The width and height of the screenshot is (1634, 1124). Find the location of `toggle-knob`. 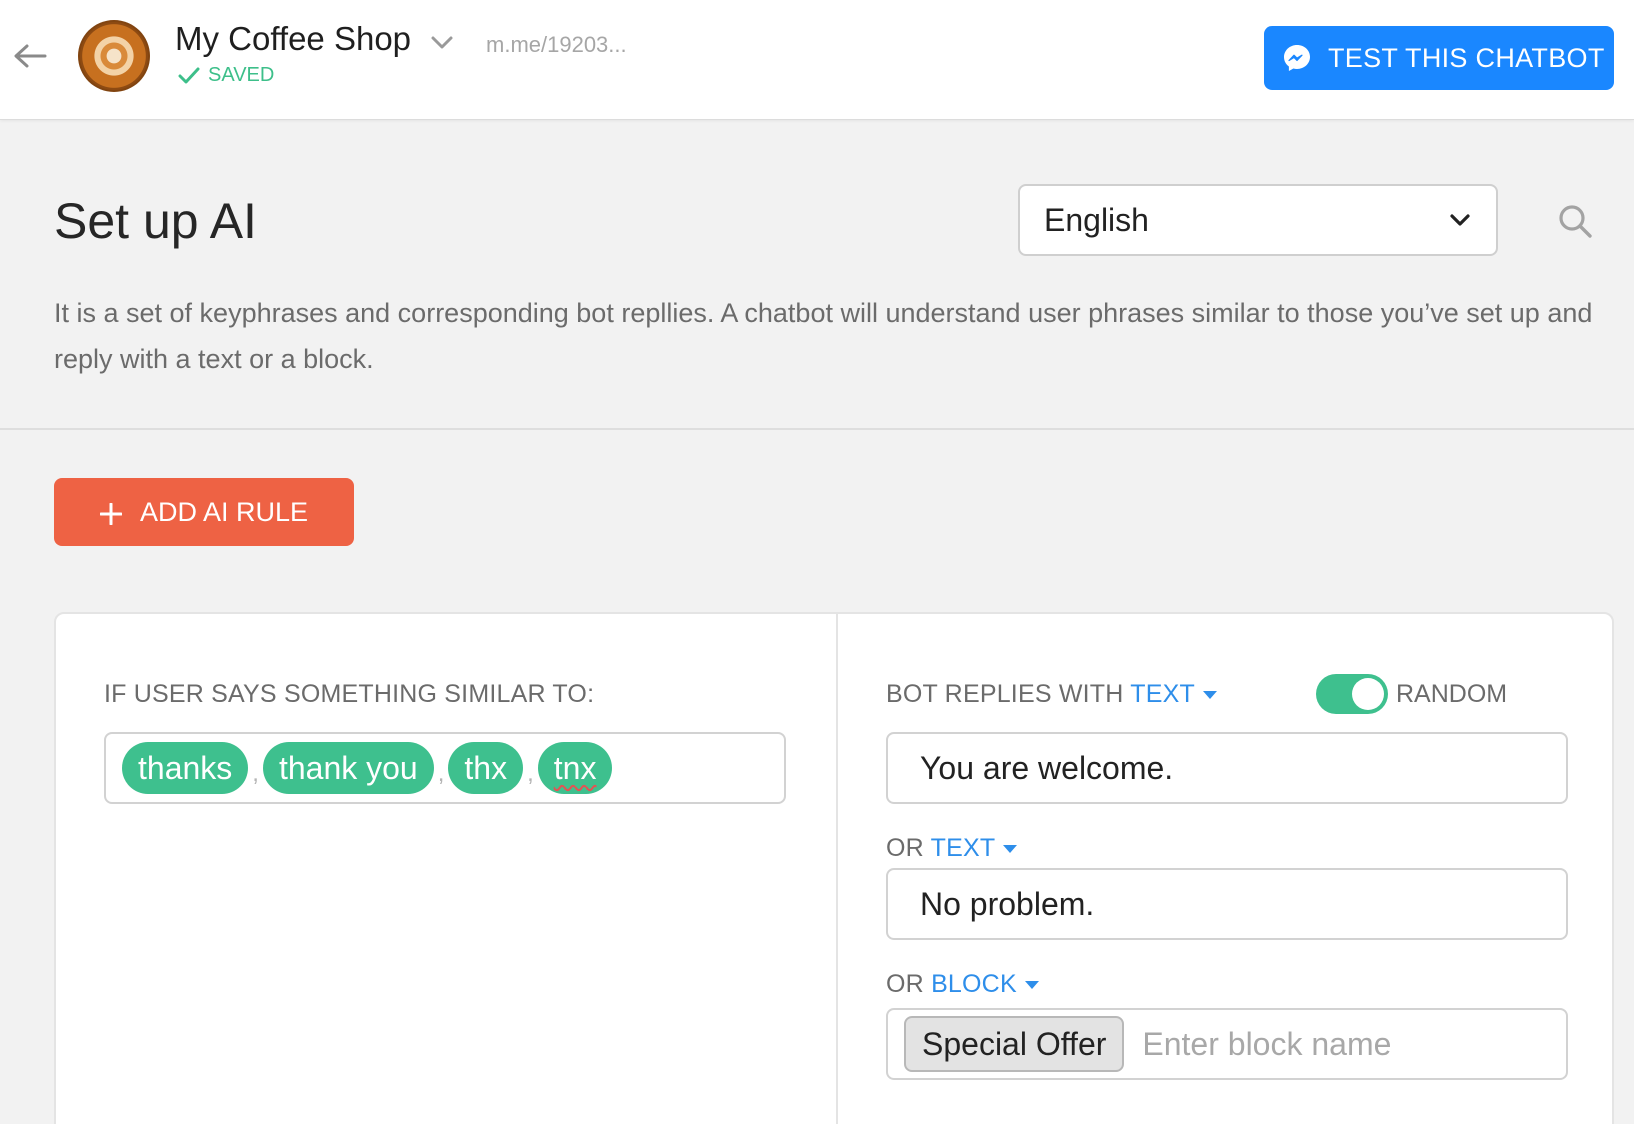

toggle-knob is located at coordinates (1368, 694).